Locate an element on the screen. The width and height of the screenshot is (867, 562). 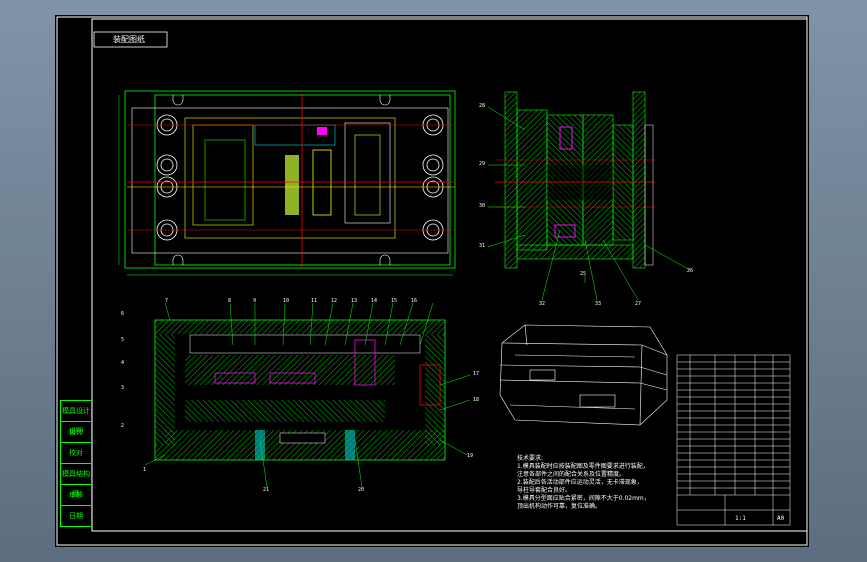
part-number-label: 1 is located at coordinates (145, 470).